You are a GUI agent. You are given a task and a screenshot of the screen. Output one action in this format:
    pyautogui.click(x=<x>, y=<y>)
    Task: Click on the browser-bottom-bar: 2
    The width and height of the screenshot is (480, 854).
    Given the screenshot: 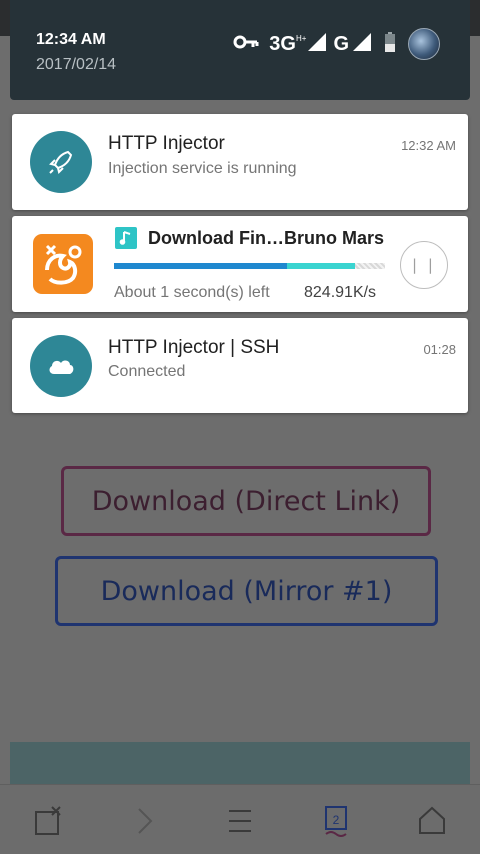 What is the action you would take?
    pyautogui.click(x=240, y=819)
    